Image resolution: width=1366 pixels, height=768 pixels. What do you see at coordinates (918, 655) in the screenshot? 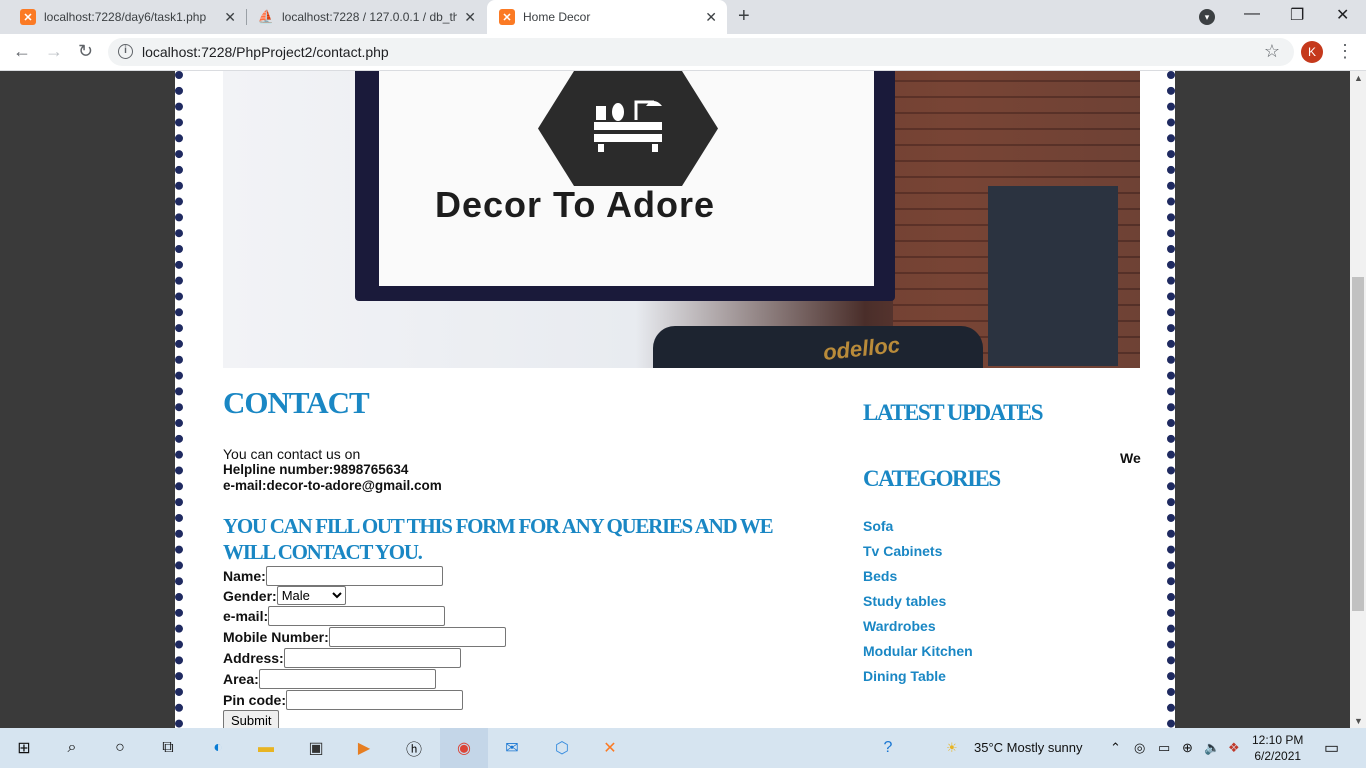
I see `category-link-modular-kitchen: Modular Kitchen` at bounding box center [918, 655].